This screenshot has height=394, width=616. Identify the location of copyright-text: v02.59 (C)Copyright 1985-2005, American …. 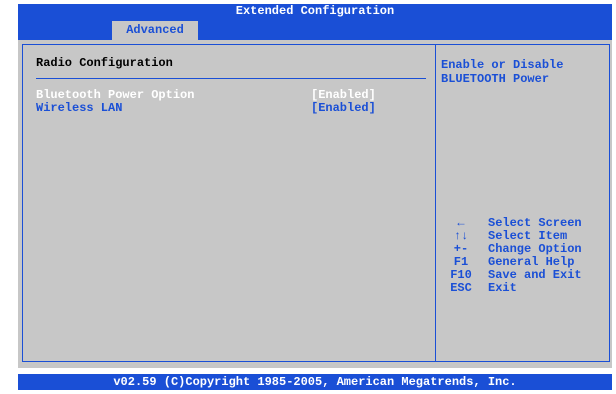
(315, 382).